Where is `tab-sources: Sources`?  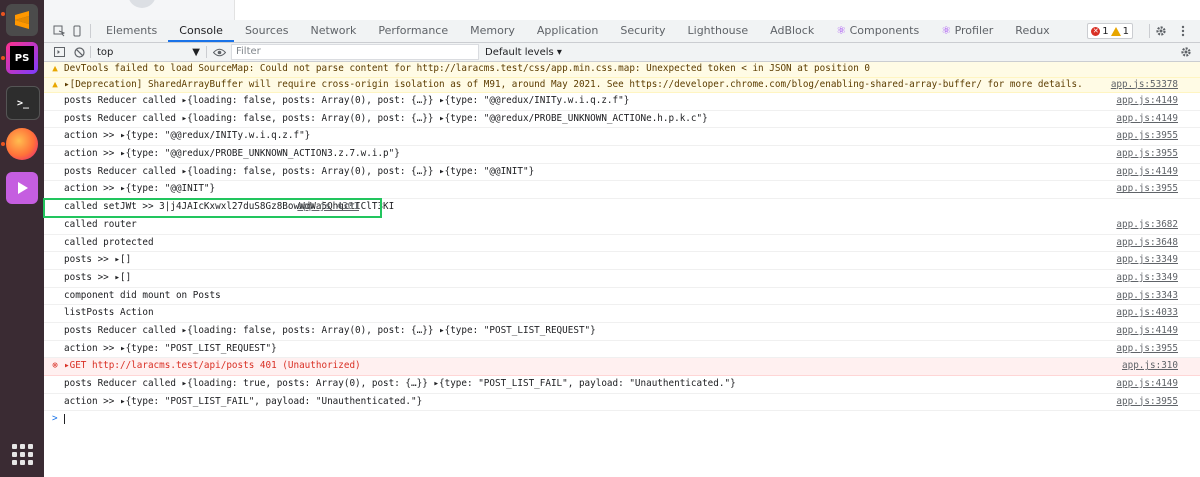 tab-sources: Sources is located at coordinates (267, 31).